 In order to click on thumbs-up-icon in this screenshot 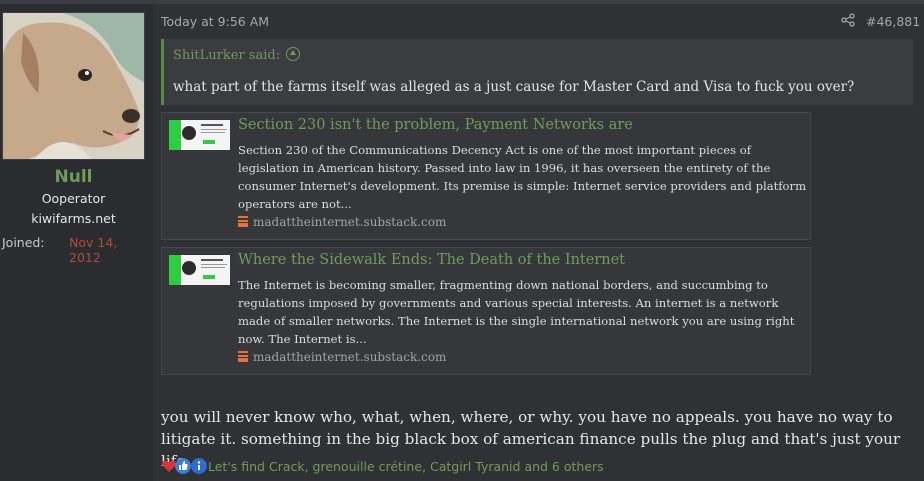, I will do `click(183, 466)`.